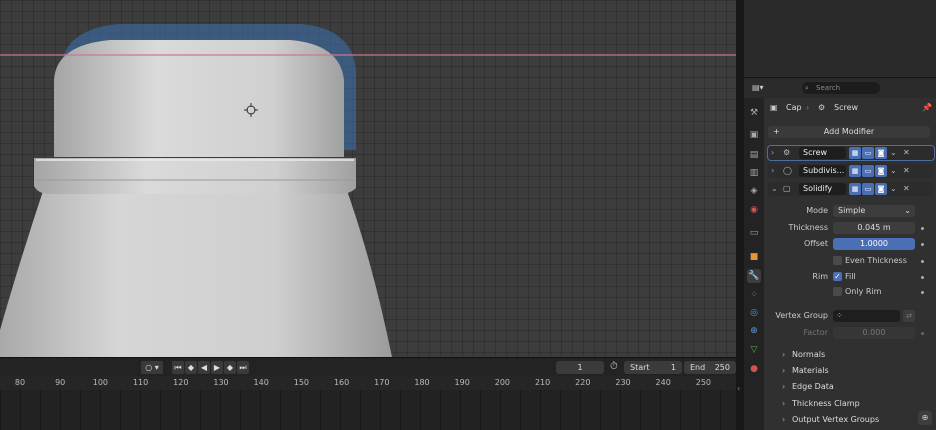 This screenshot has height=430, width=936. What do you see at coordinates (754, 113) in the screenshot?
I see `tool-tab-icon: ⚒` at bounding box center [754, 113].